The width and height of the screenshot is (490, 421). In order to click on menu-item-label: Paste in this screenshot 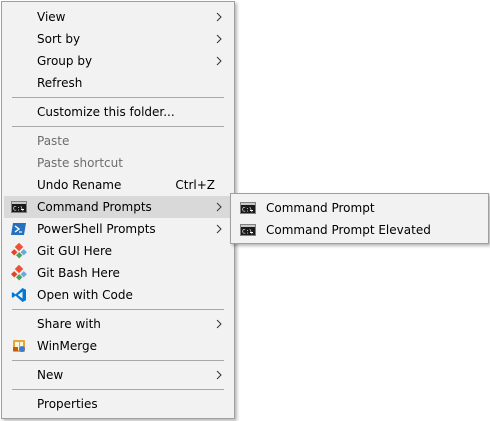, I will do `click(53, 141)`.